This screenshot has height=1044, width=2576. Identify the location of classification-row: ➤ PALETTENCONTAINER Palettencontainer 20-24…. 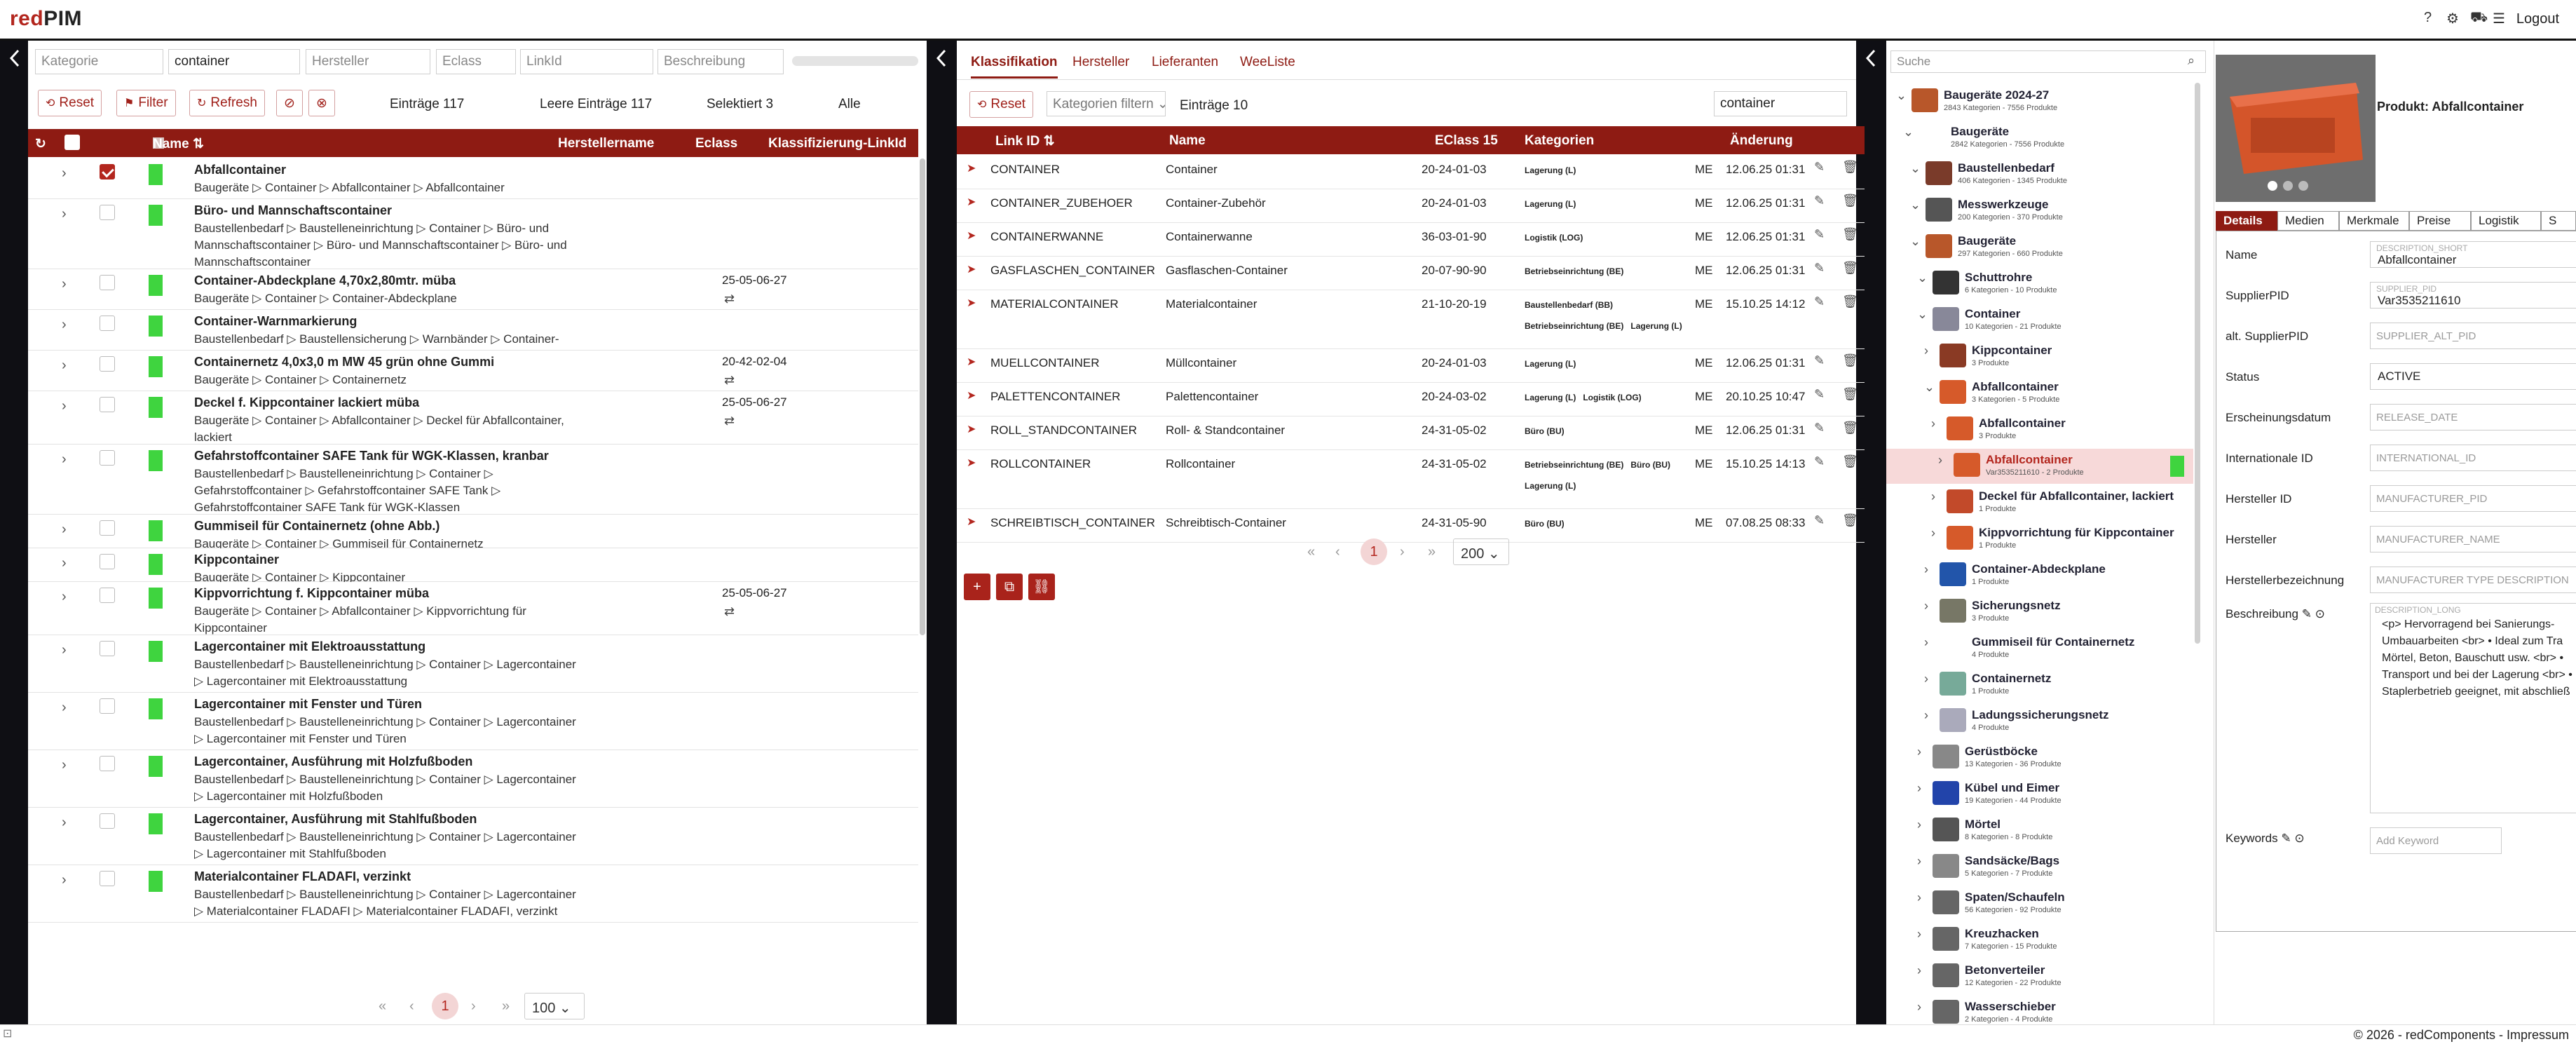
(1411, 399).